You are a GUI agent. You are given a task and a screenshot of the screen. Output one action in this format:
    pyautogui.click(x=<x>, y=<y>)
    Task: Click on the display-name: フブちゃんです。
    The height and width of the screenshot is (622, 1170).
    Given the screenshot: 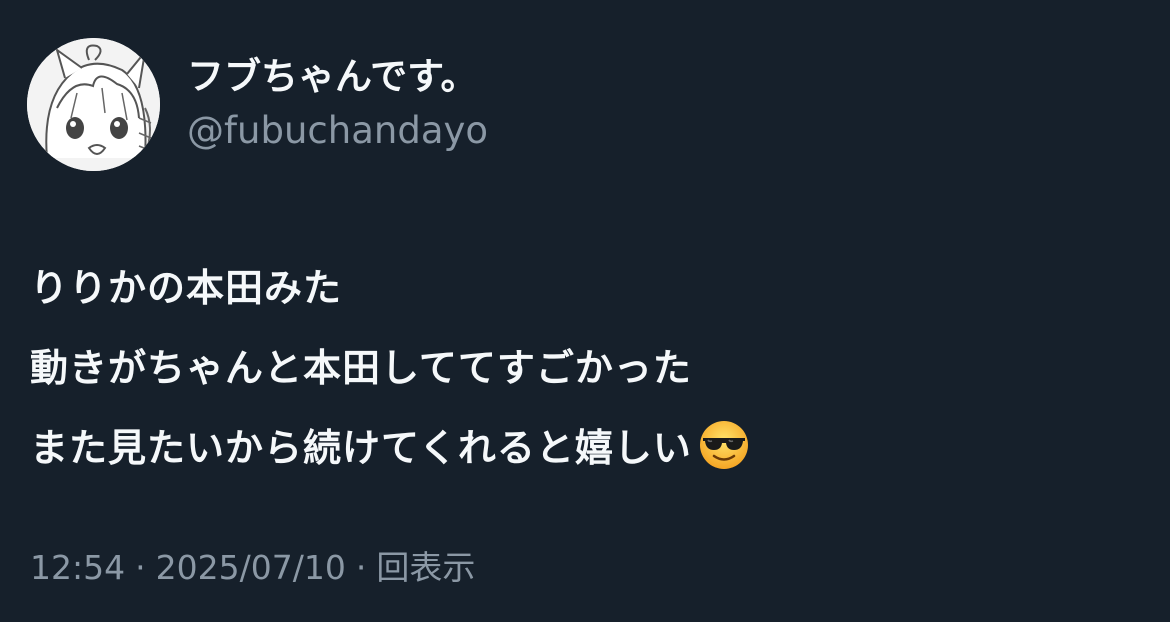 What is the action you would take?
    pyautogui.click(x=332, y=77)
    